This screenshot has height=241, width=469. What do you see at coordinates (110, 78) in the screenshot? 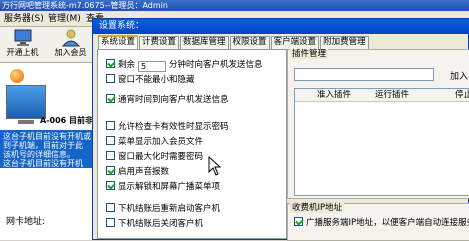
I see `checkbox-no-minimize` at bounding box center [110, 78].